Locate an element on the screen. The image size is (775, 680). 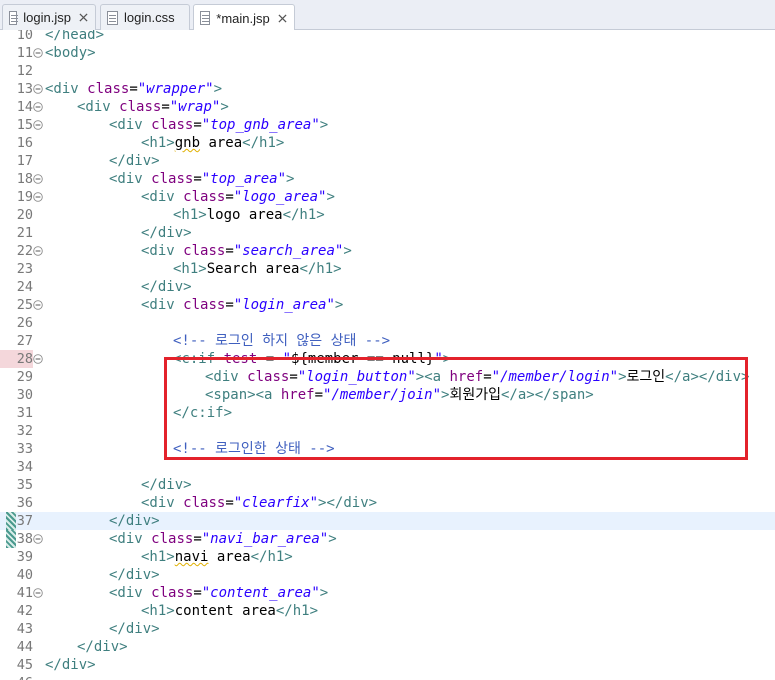
code-line: 22 <div class="search_area"> is located at coordinates (387, 251).